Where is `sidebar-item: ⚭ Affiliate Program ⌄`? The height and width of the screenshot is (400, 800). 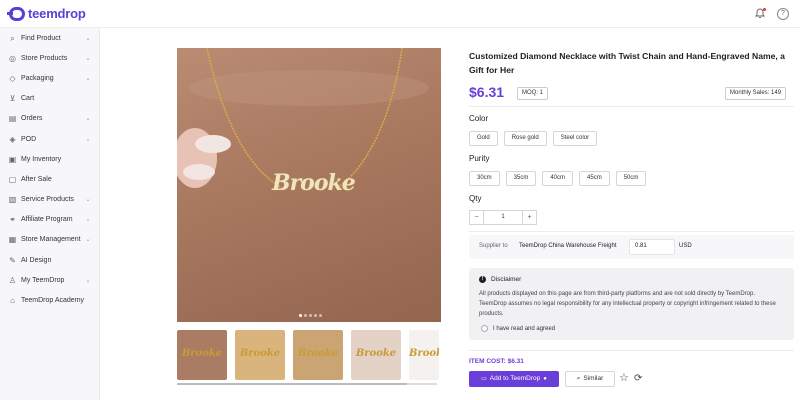
sidebar-item: ⚭ Affiliate Program ⌄ is located at coordinates (49, 220).